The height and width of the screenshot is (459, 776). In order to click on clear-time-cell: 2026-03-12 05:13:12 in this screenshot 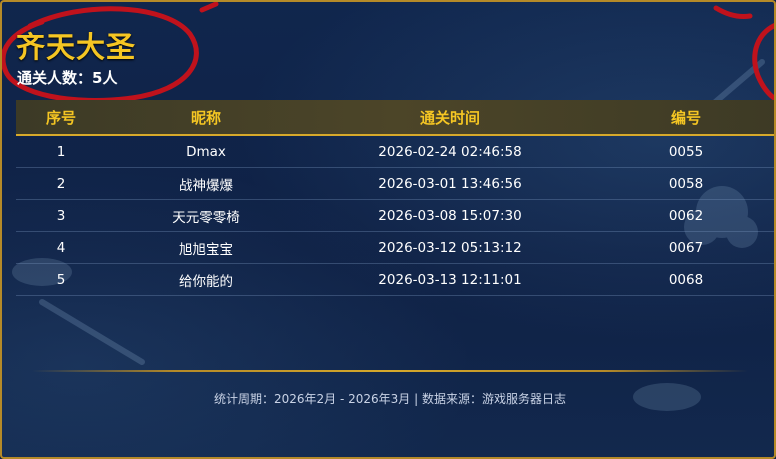, I will do `click(450, 247)`.